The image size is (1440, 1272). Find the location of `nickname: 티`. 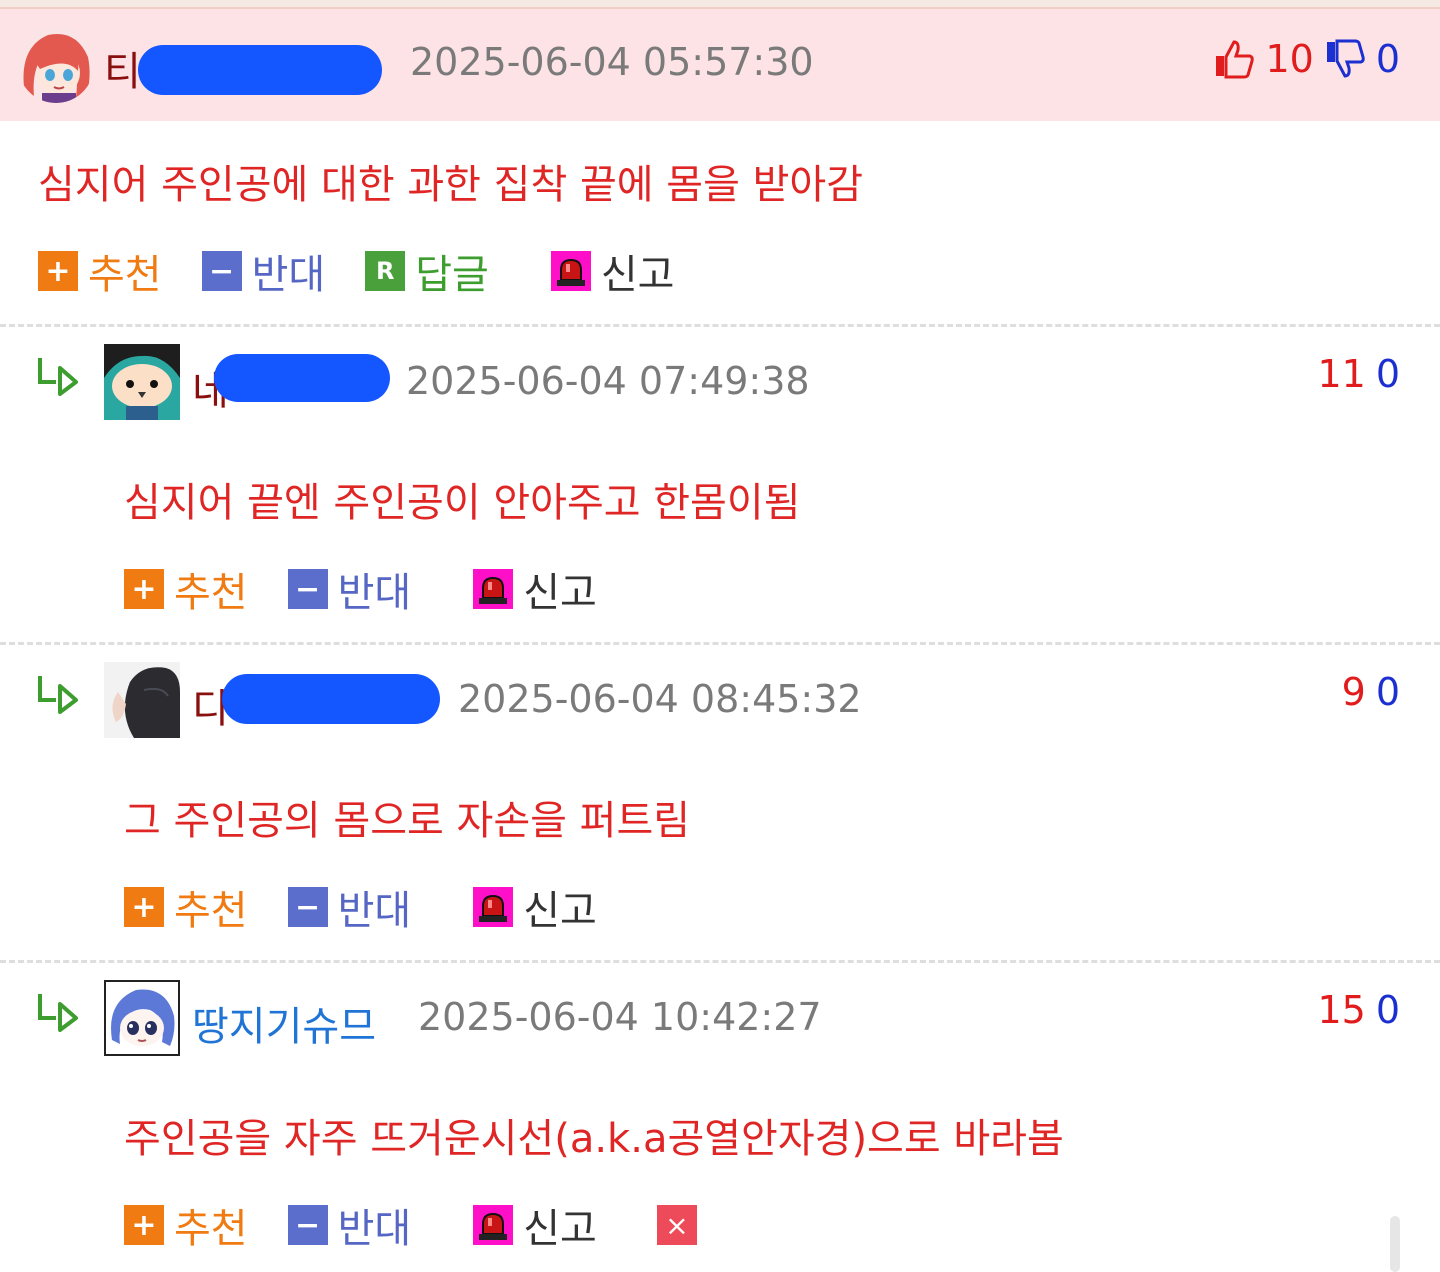

nickname: 티 is located at coordinates (122, 68).